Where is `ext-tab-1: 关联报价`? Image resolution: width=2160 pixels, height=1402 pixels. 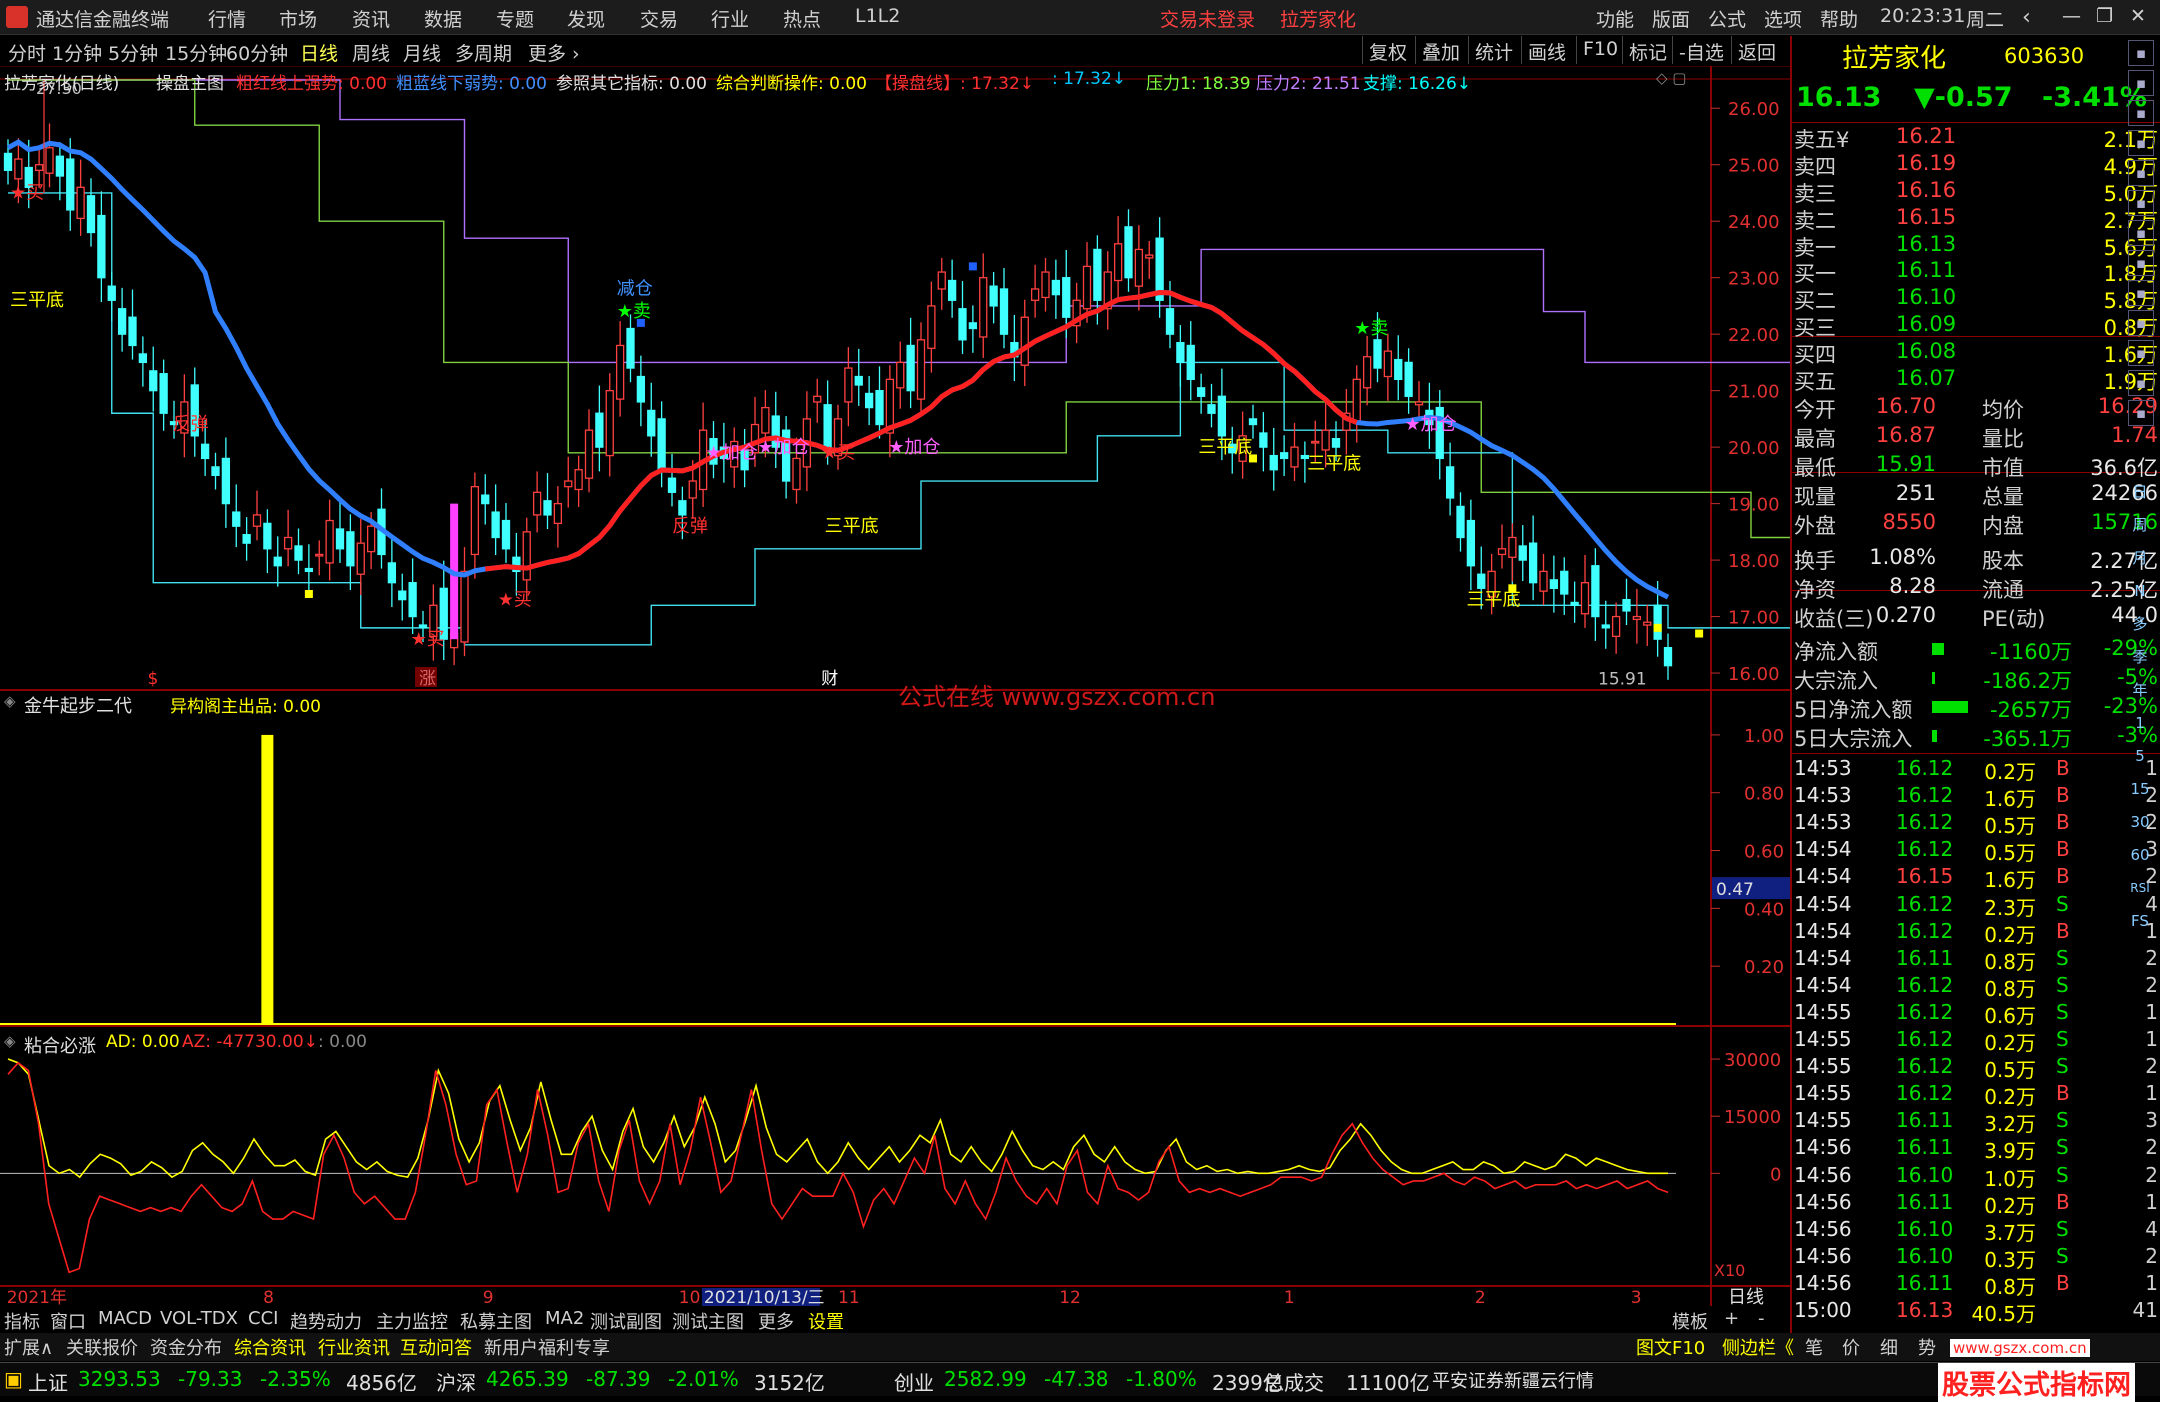
ext-tab-1: 关联报价 is located at coordinates (102, 1347).